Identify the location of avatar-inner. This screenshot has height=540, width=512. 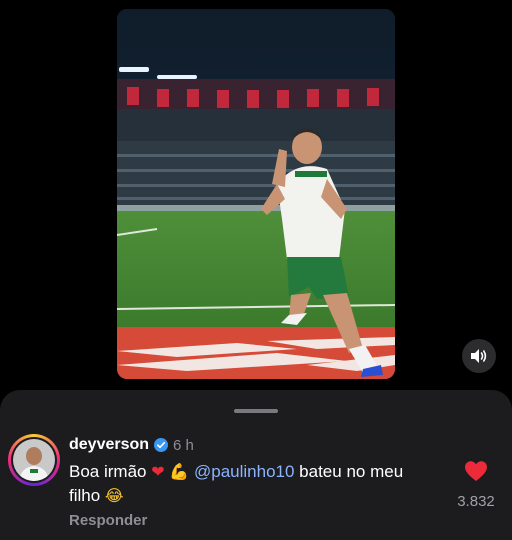
(34, 460).